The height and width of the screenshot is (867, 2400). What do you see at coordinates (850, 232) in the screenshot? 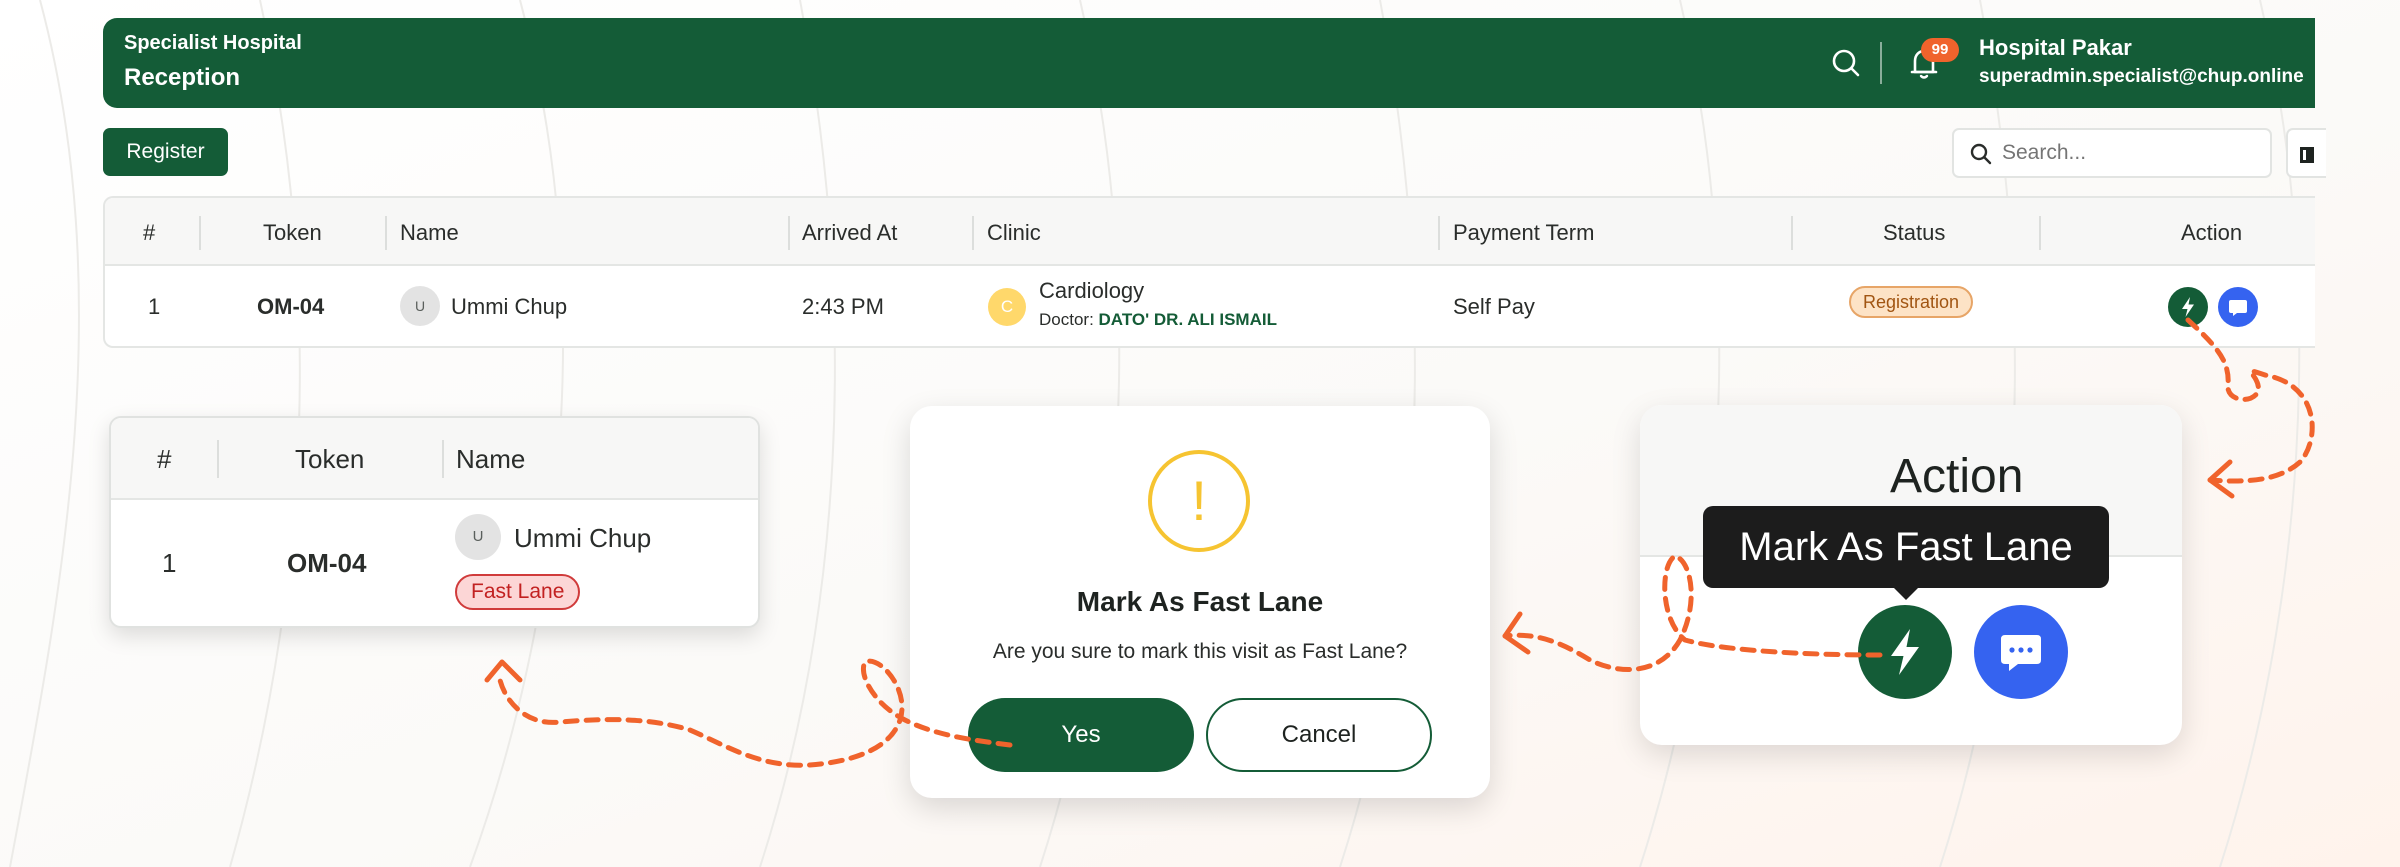
I see `col-header-arrived: Arrived At` at bounding box center [850, 232].